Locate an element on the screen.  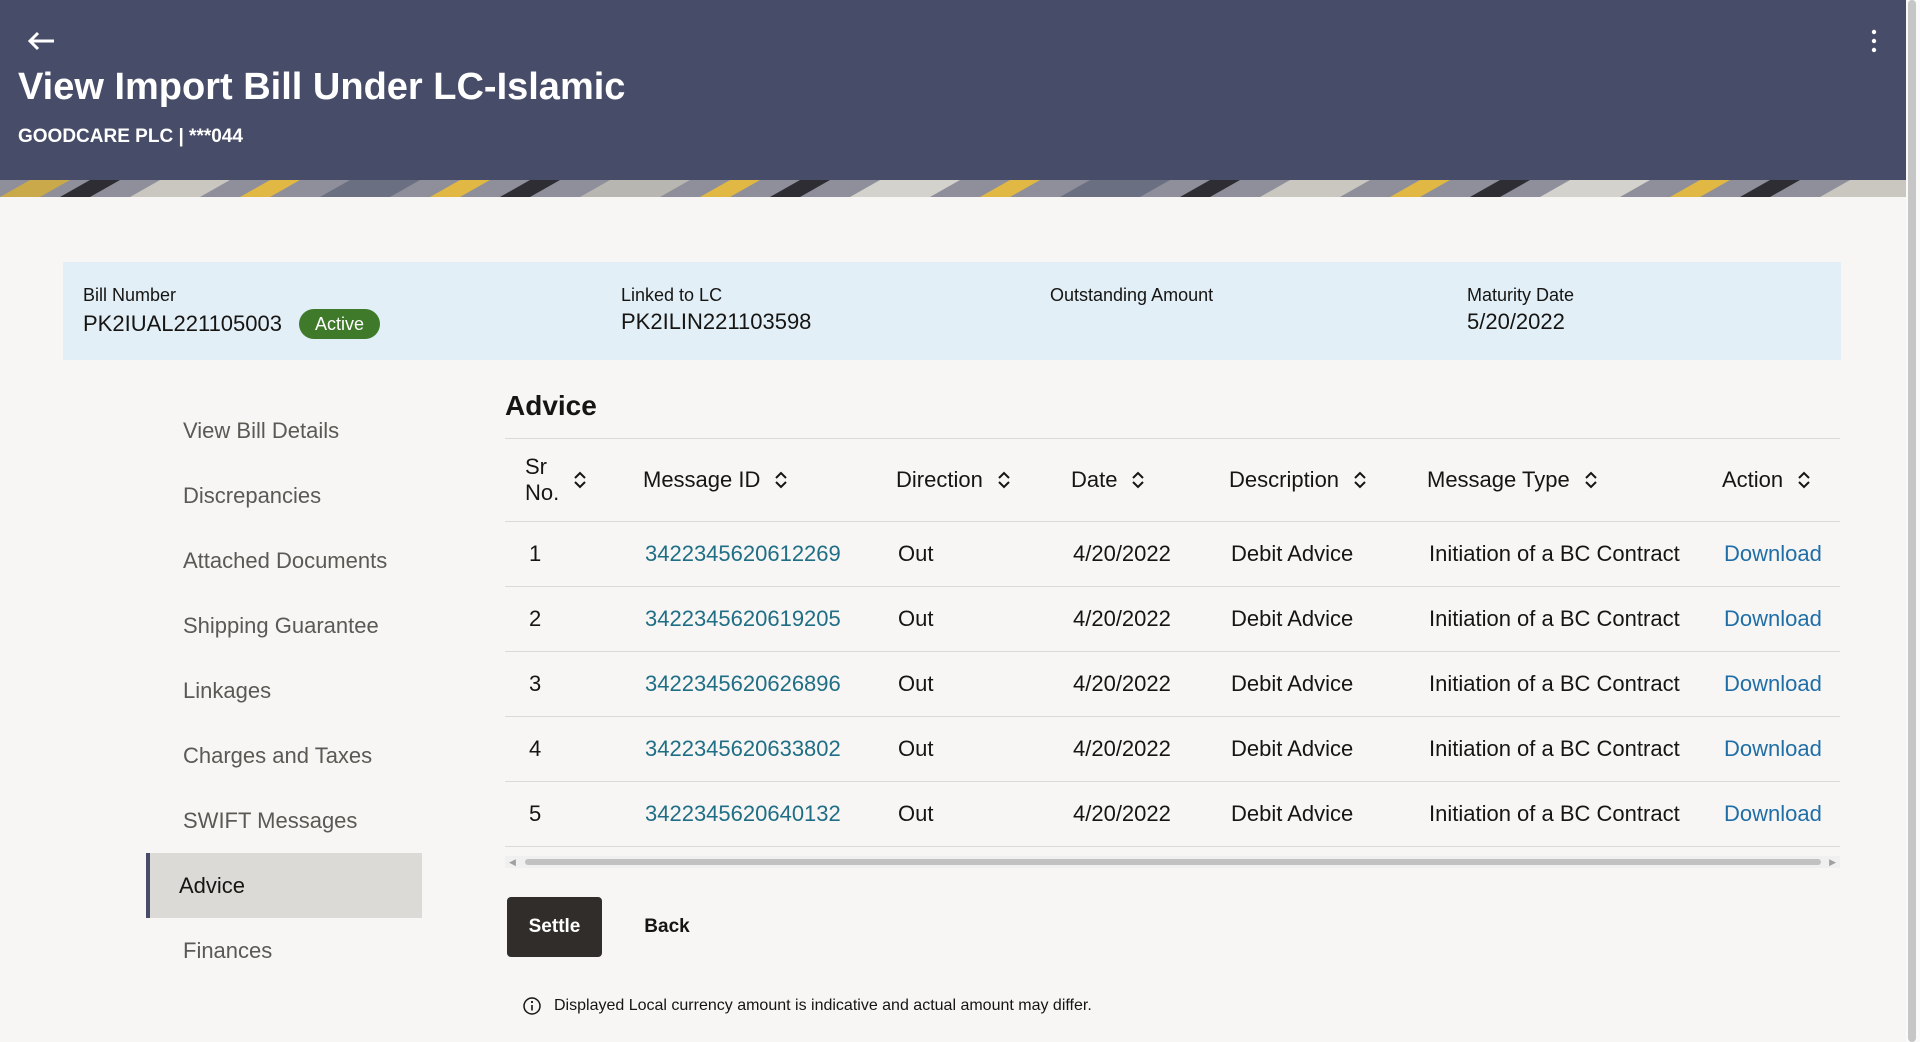
column-header-message-type: Message Type is located at coordinates (1512, 480).